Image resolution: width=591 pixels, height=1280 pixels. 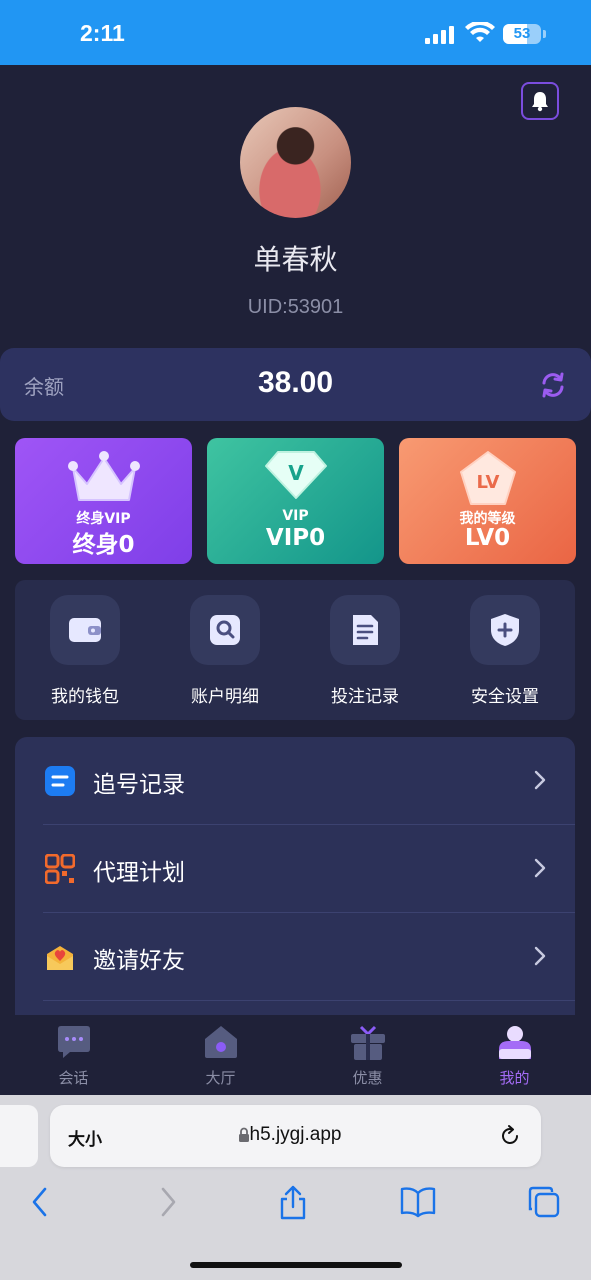 I want to click on my-level-value: LV0, so click(x=487, y=538).